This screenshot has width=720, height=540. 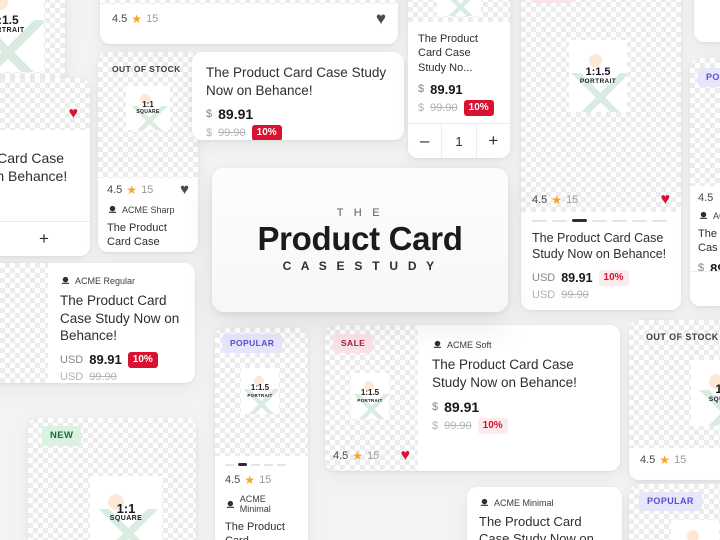 I want to click on quantity-stepper: –, so click(x=705, y=288).